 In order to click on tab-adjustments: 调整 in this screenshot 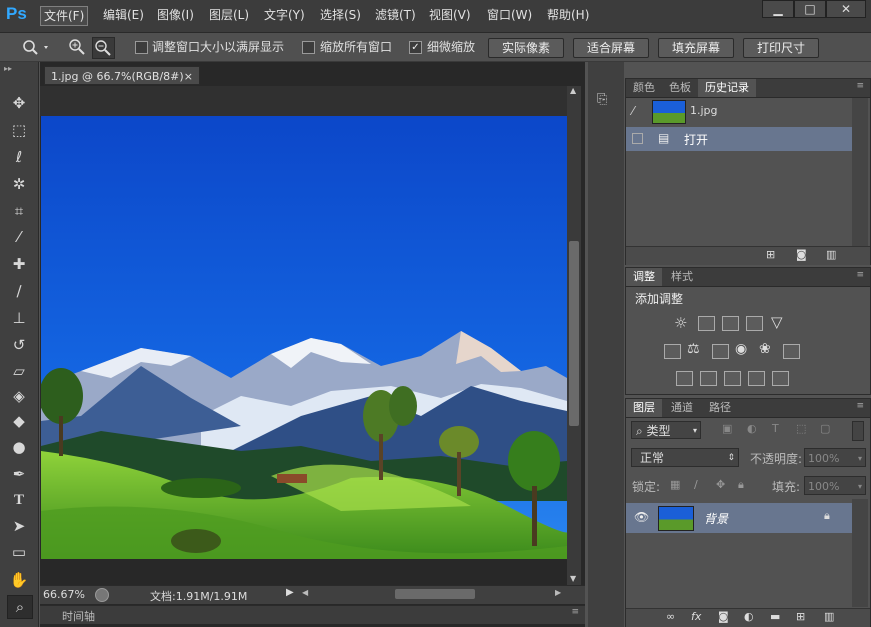, I will do `click(644, 277)`.